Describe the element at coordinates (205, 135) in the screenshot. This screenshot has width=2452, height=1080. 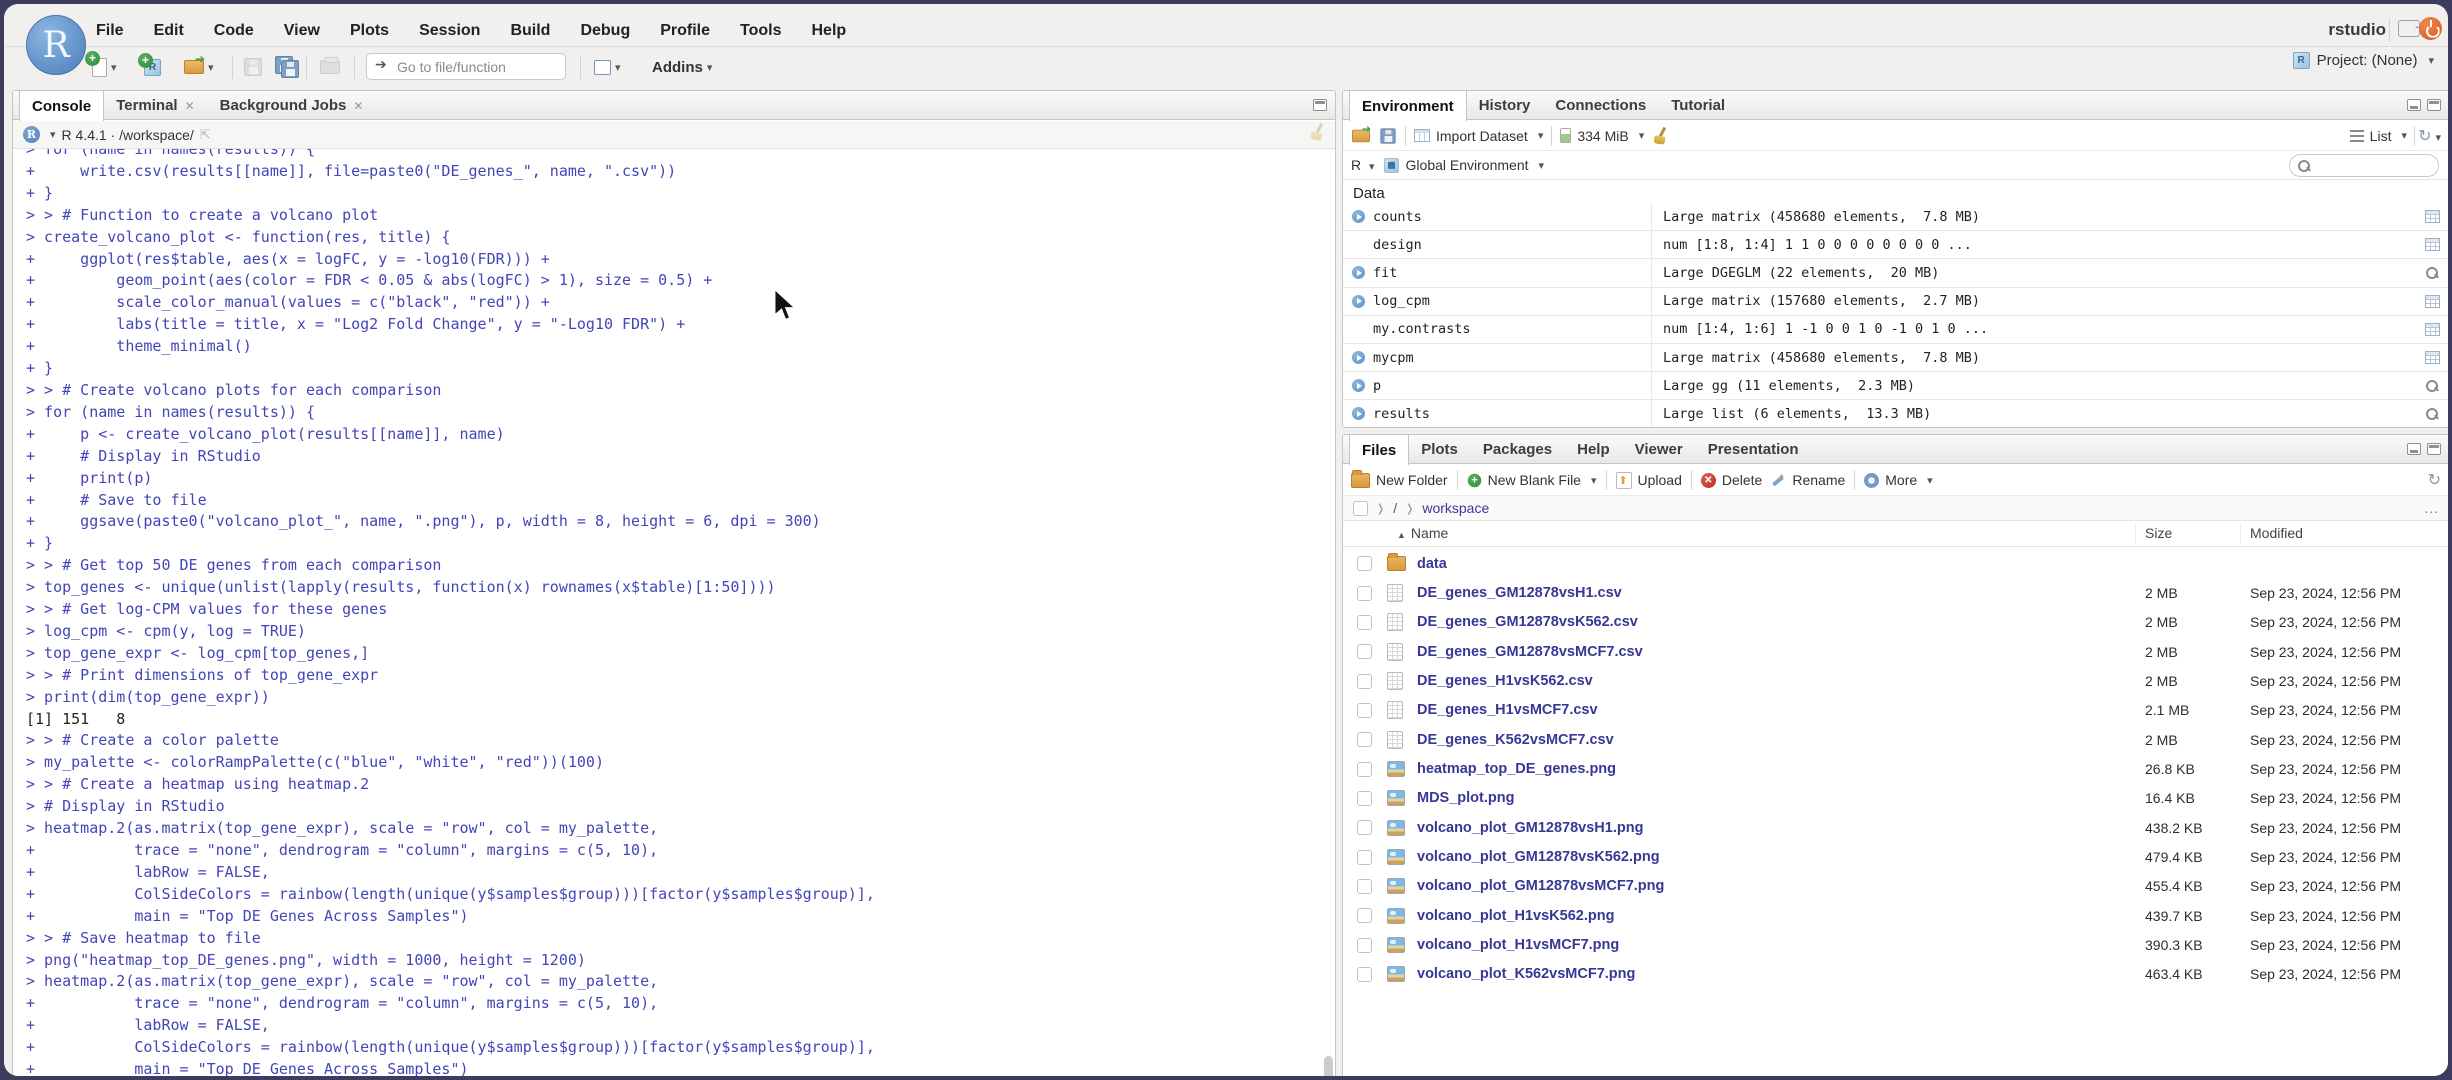
I see `goto-directory-icon: ⇱` at that location.